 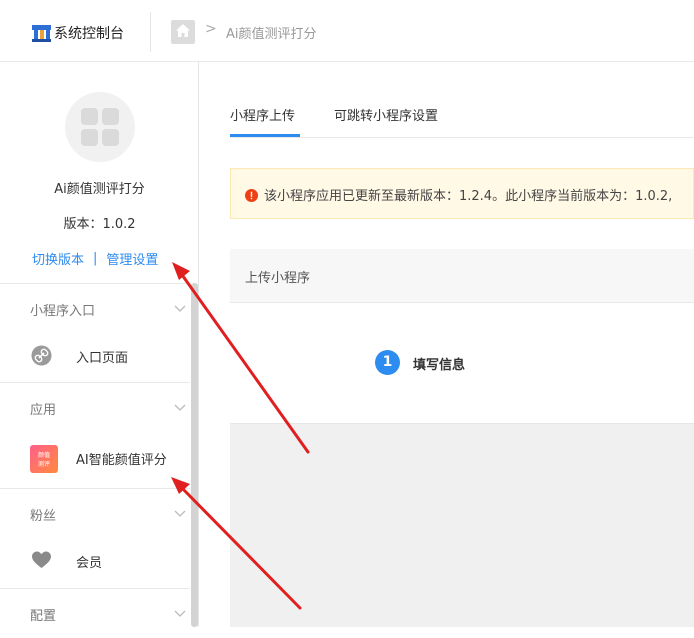 What do you see at coordinates (89, 563) in the screenshot?
I see `sidebar-item-label: 会员` at bounding box center [89, 563].